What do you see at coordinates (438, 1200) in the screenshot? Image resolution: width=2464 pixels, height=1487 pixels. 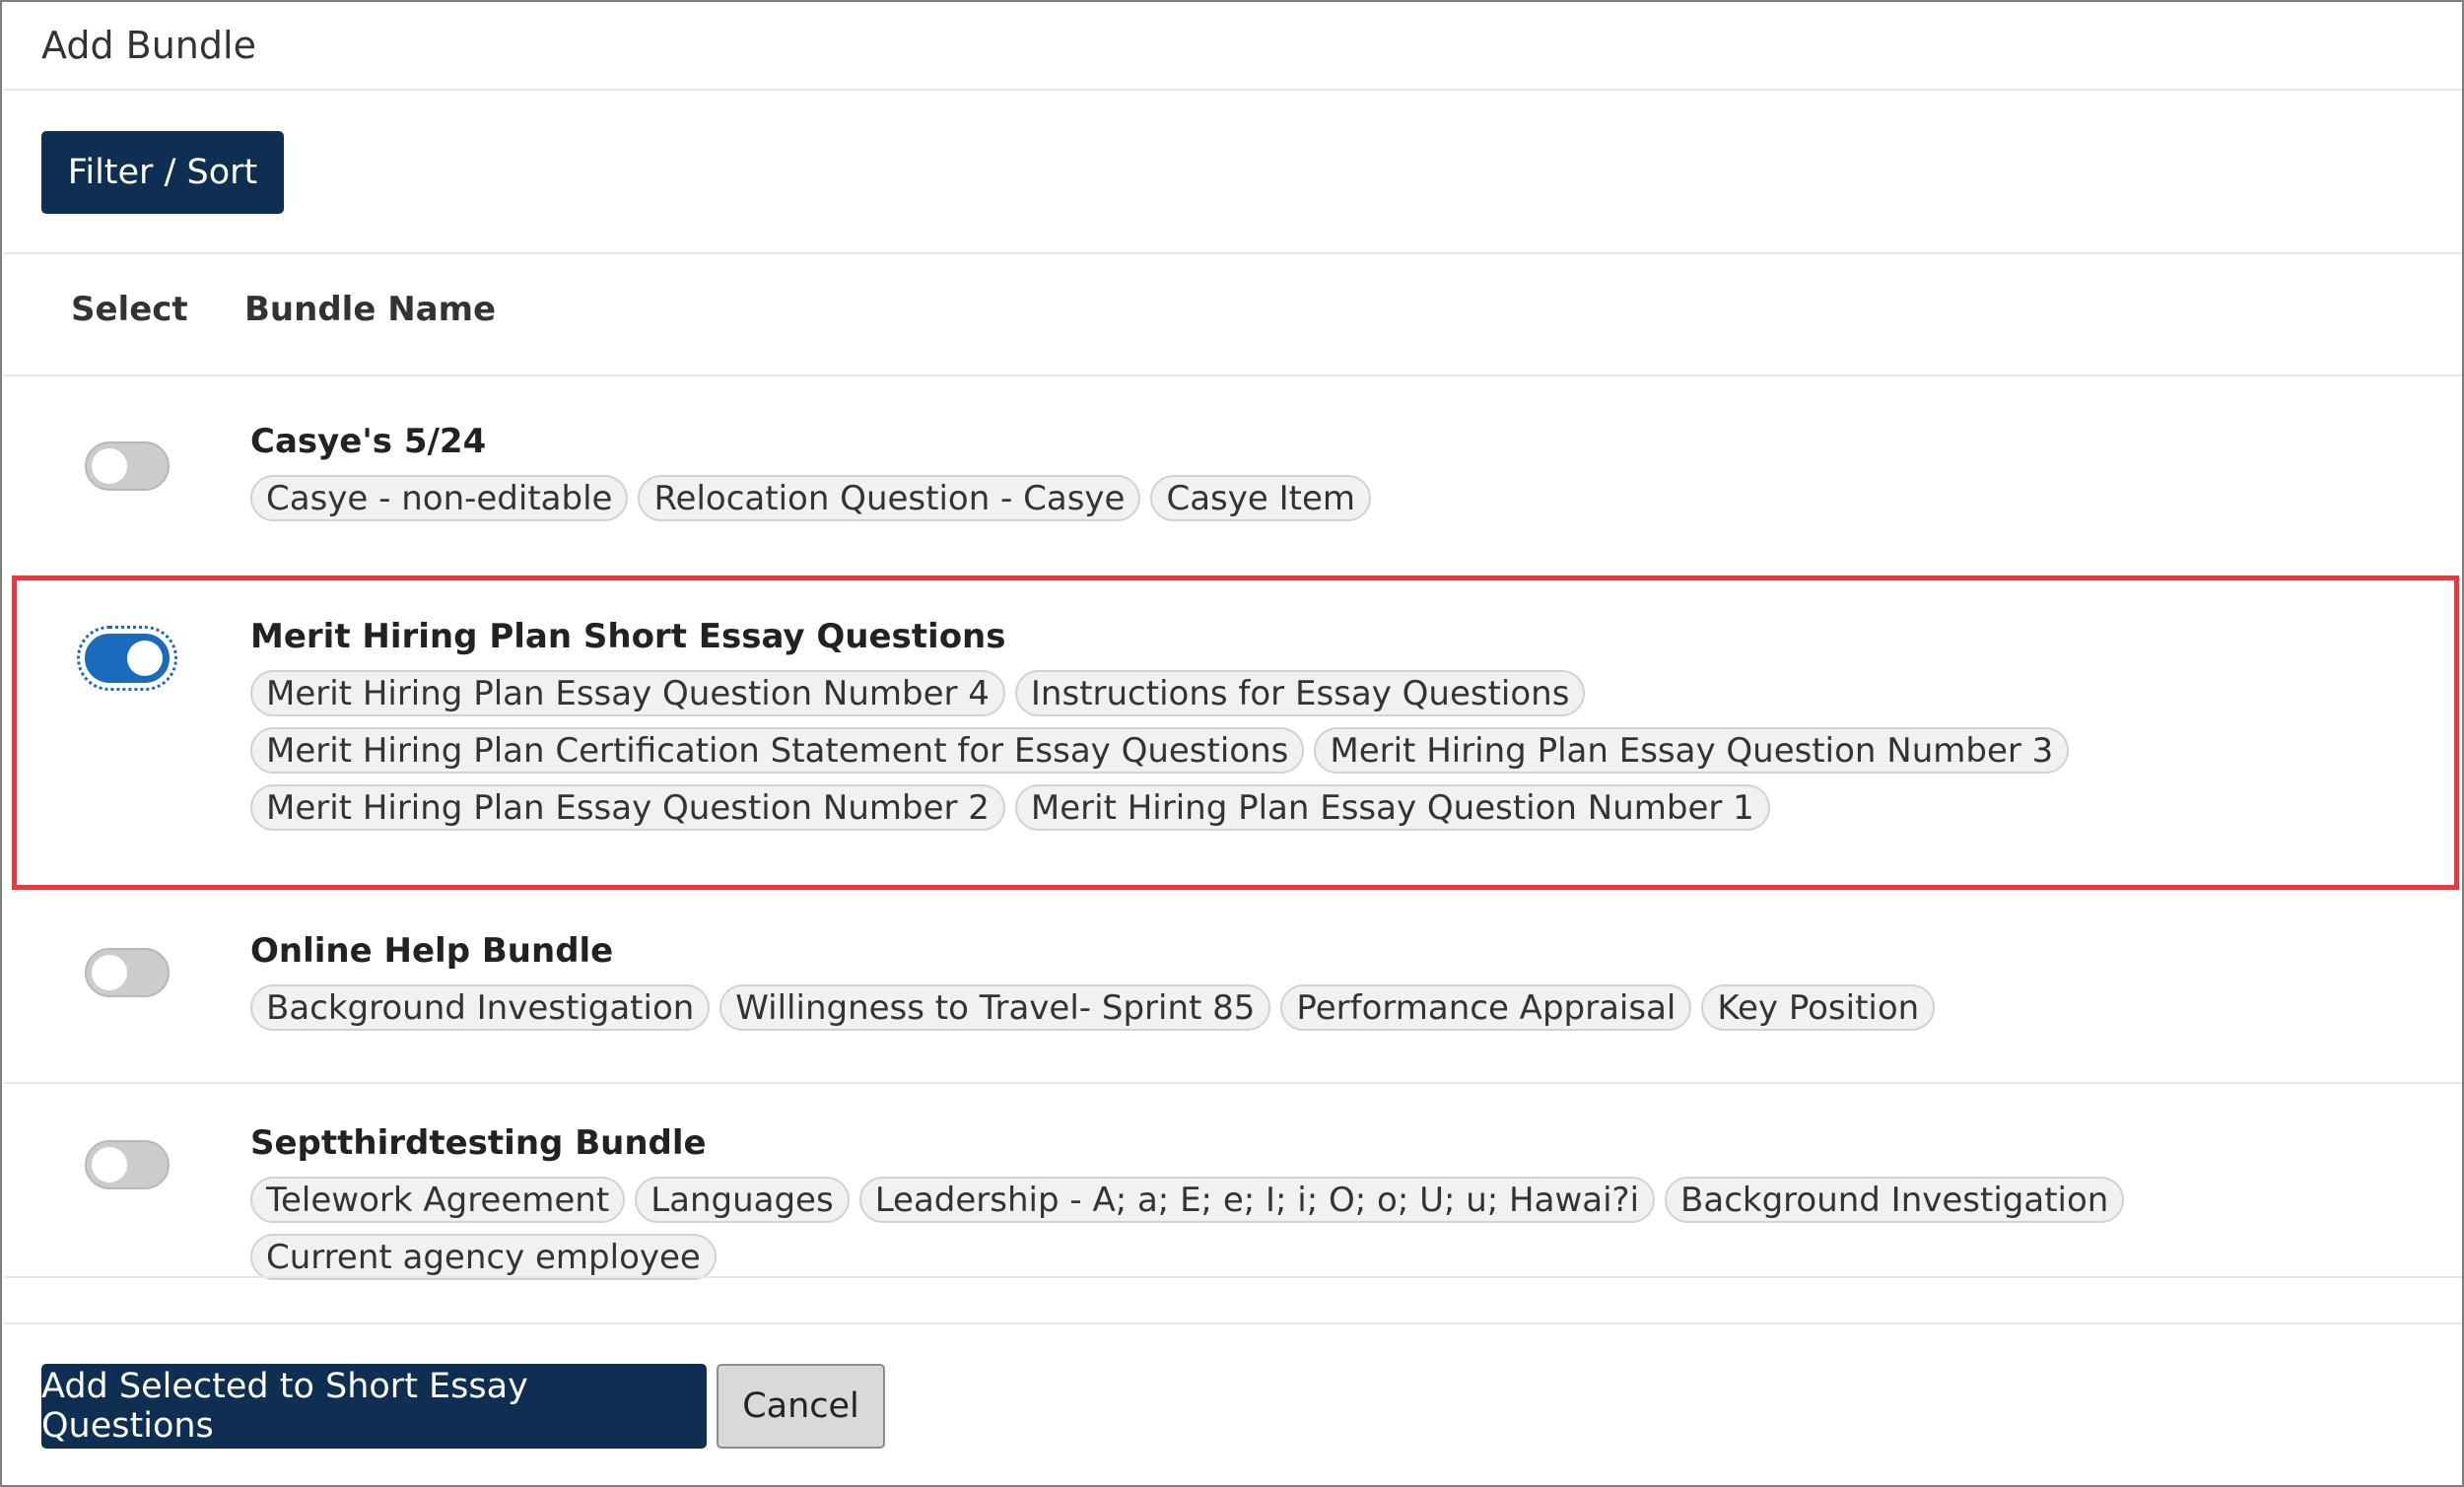 I see `bundle-item-tag: Telework Agreement` at bounding box center [438, 1200].